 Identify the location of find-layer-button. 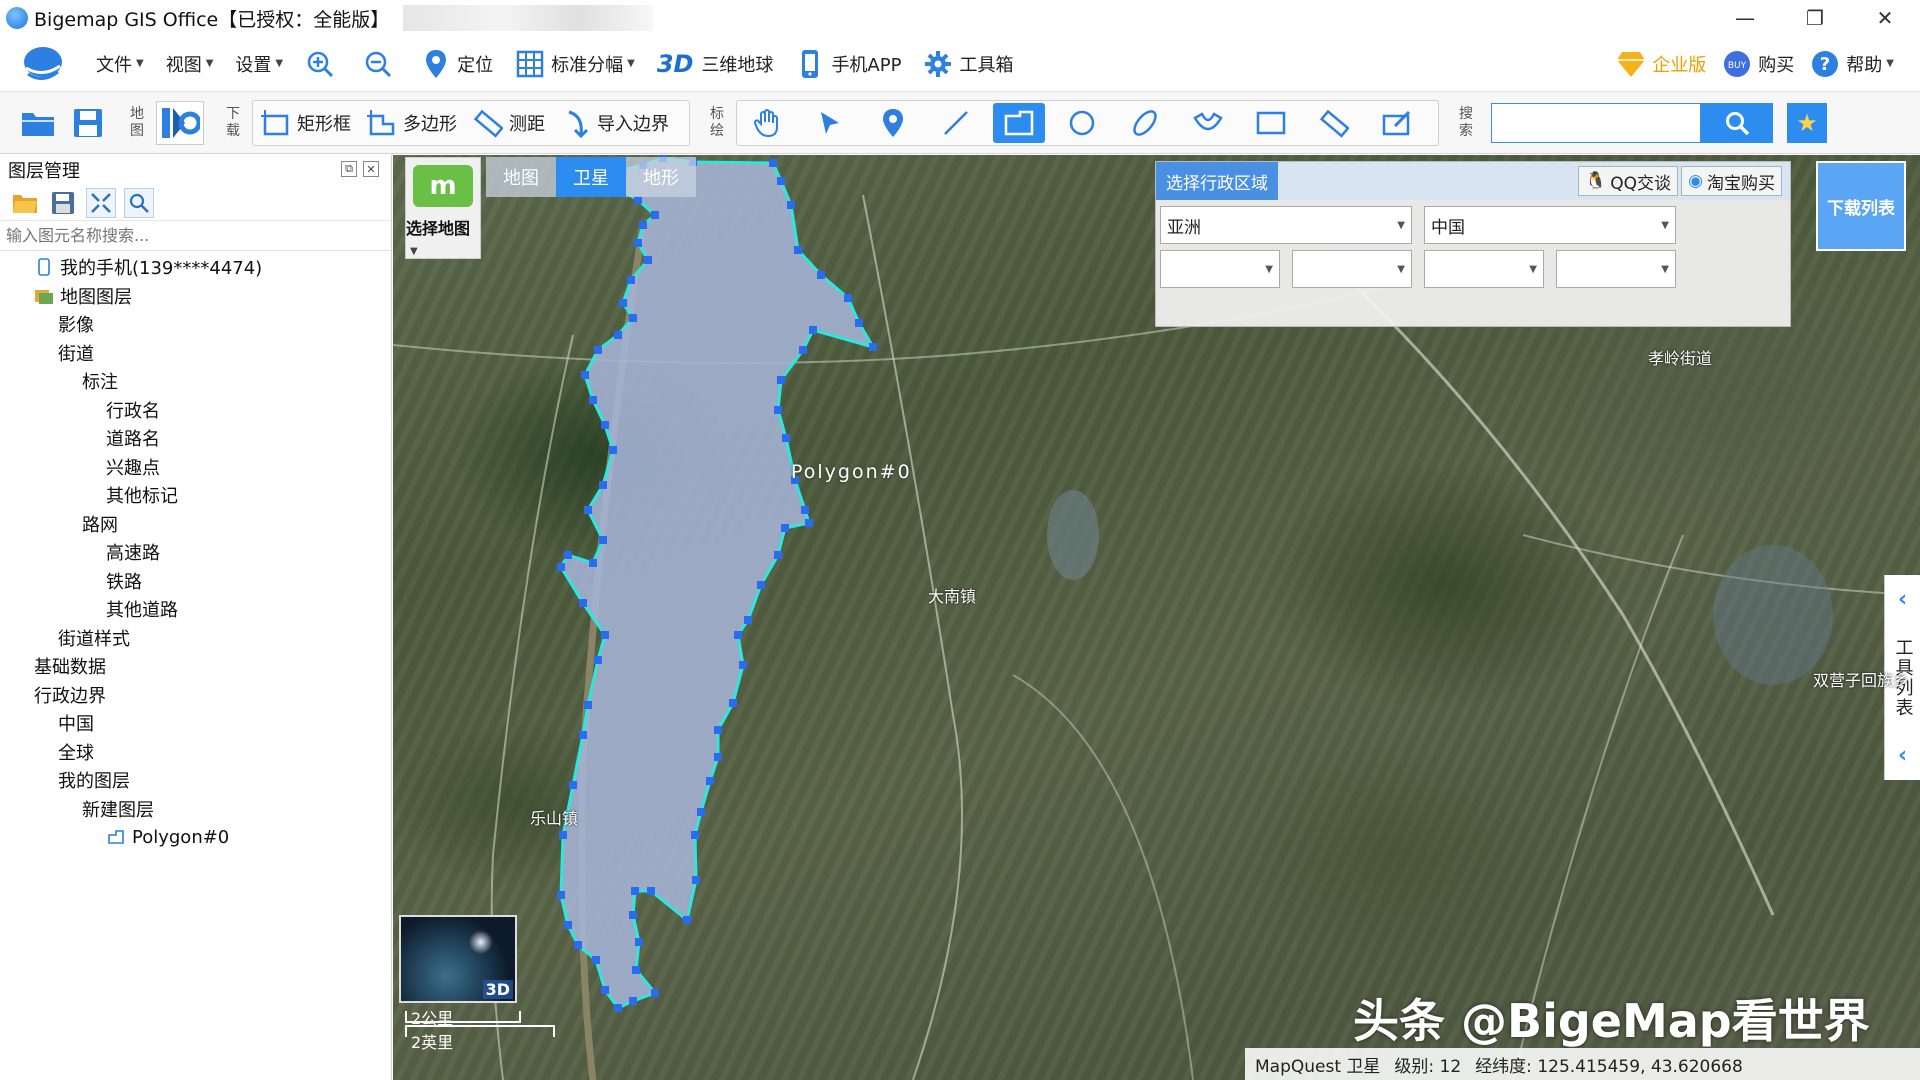
(139, 202).